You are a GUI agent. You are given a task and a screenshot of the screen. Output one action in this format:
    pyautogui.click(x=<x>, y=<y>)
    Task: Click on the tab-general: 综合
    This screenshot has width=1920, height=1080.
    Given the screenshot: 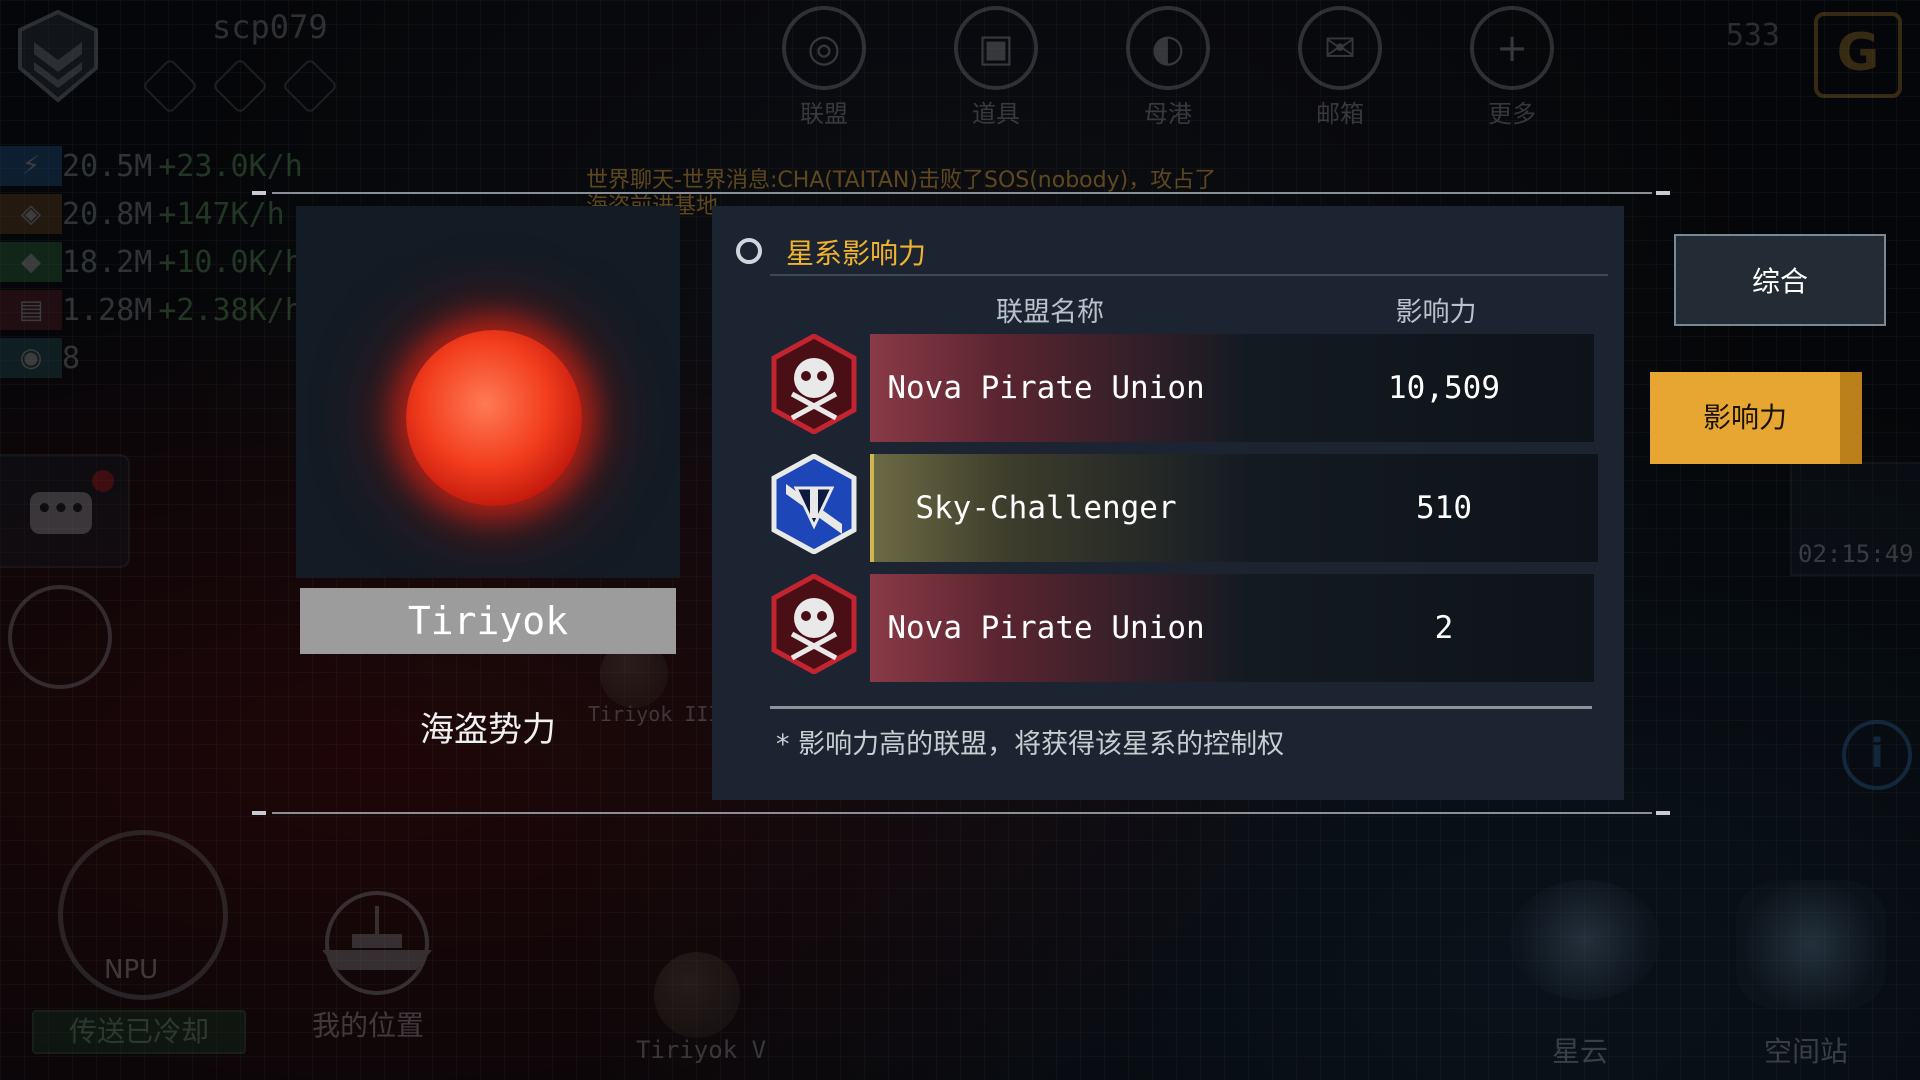 What is the action you would take?
    pyautogui.click(x=1780, y=280)
    